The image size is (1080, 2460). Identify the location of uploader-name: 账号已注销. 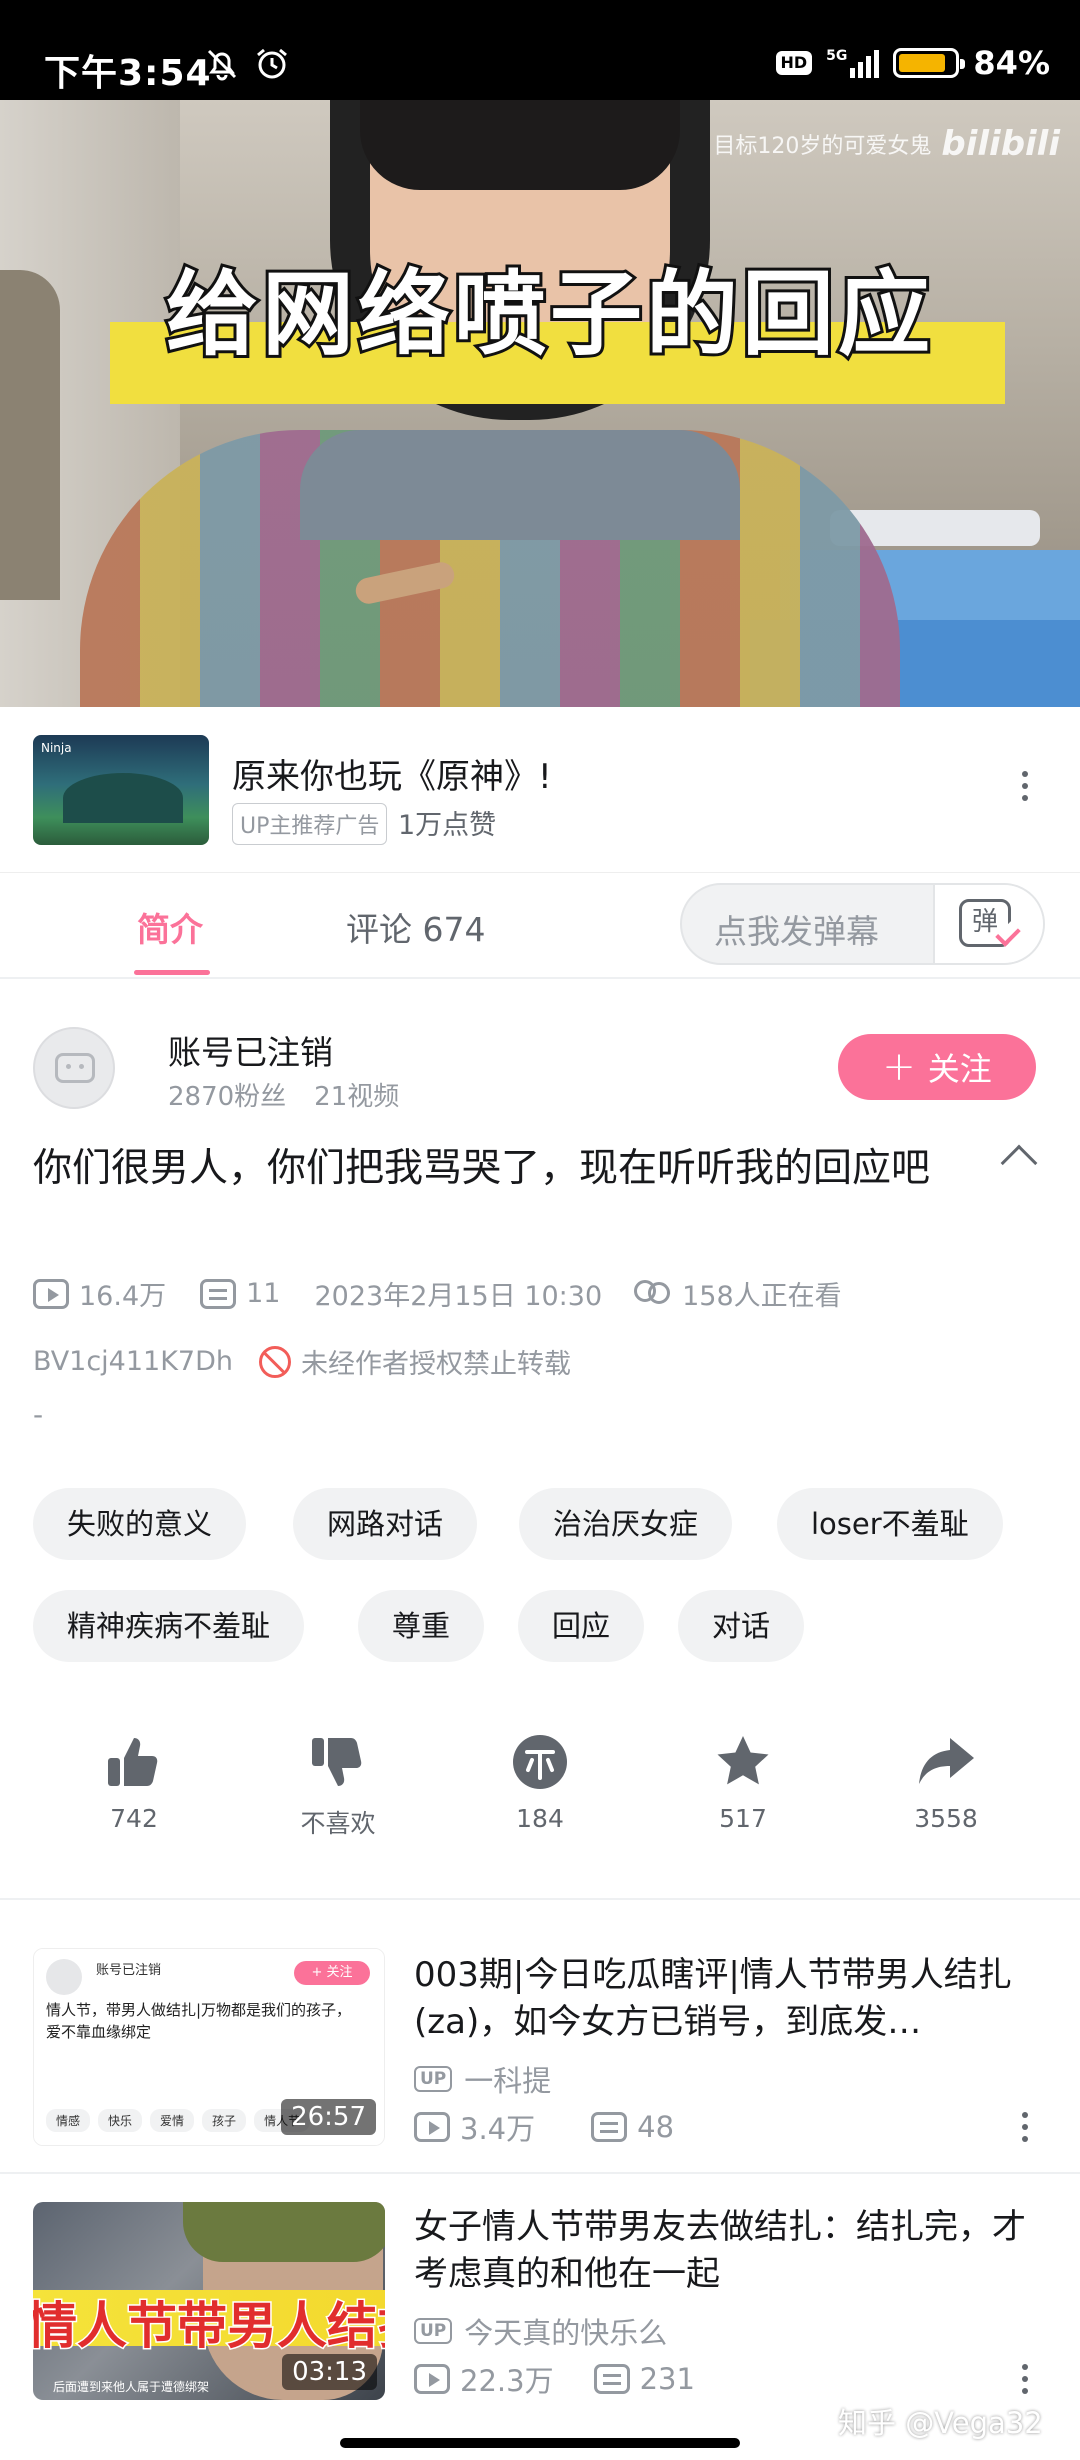
(250, 1050).